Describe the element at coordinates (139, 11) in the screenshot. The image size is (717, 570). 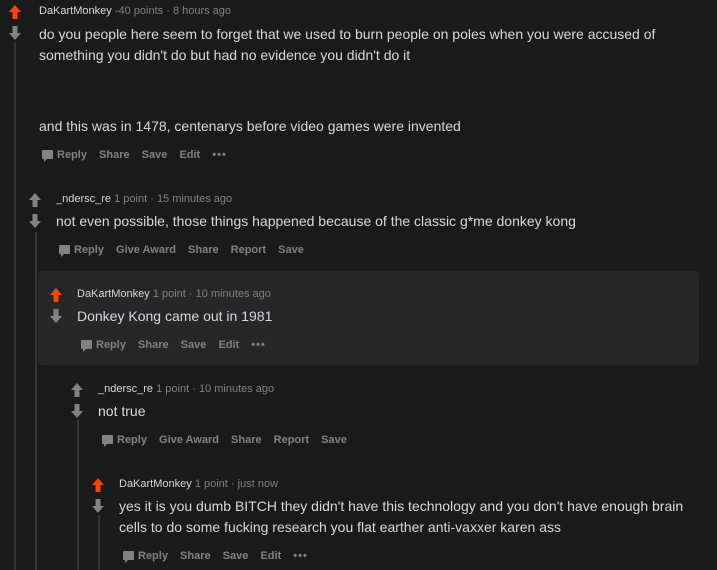
I see `comment-points: -40 points` at that location.